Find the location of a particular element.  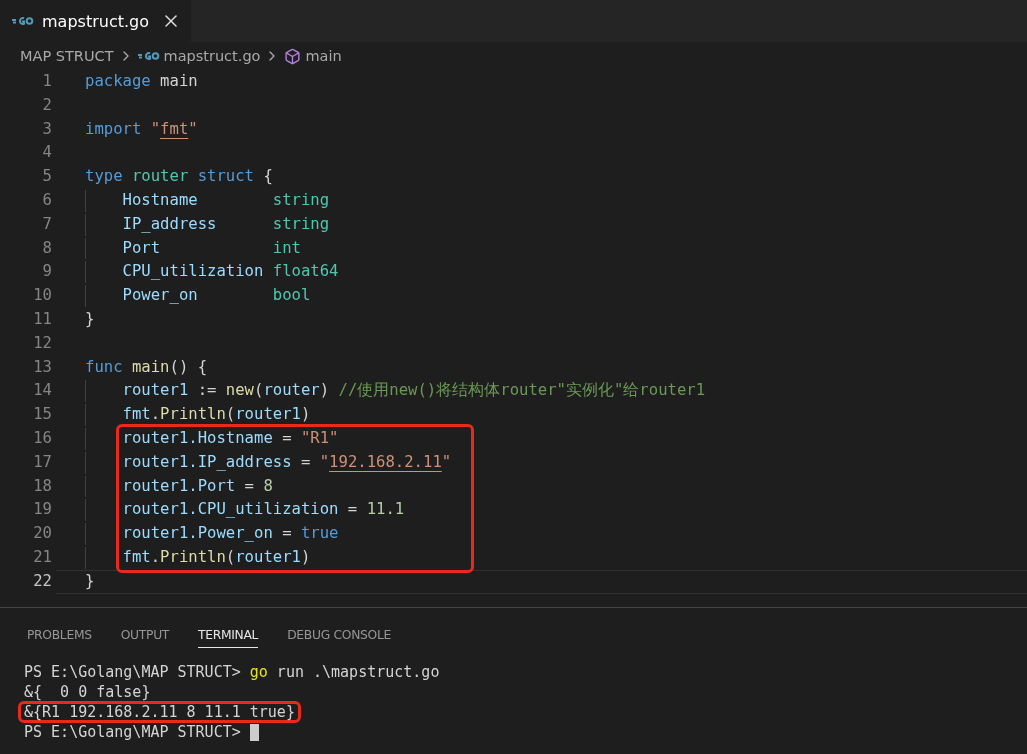

line-number: 15 is located at coordinates (42, 415).